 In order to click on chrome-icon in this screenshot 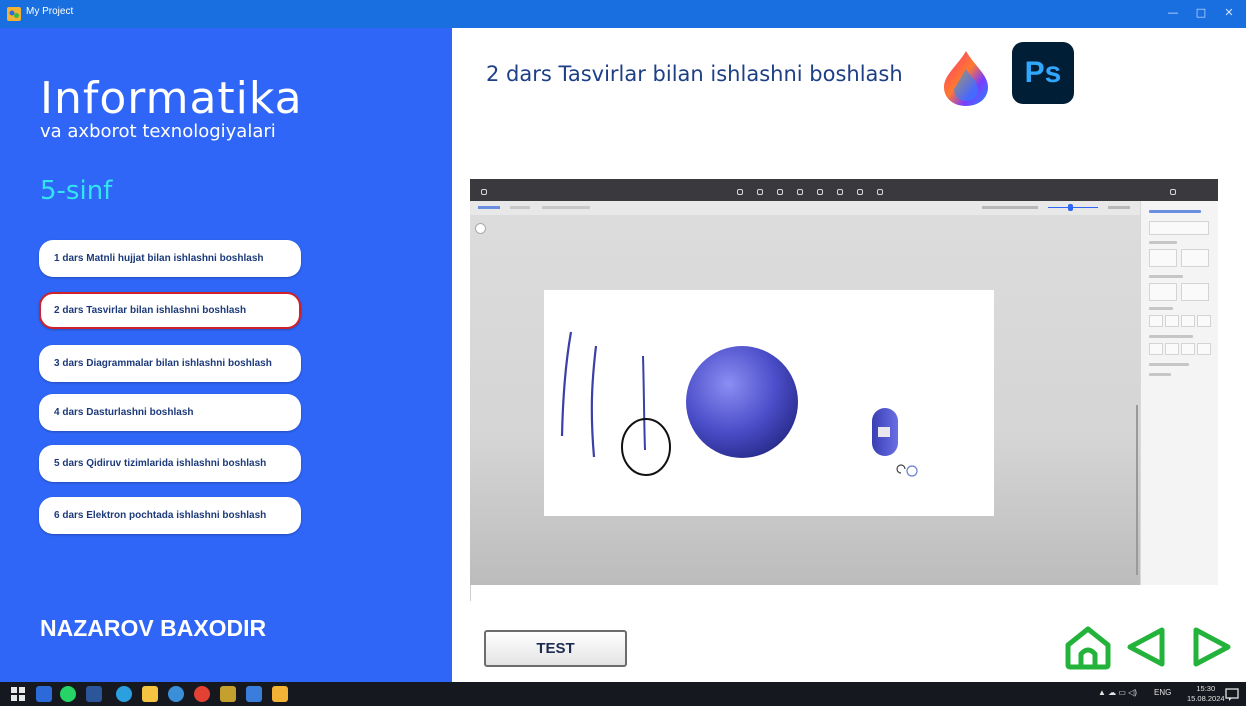, I will do `click(202, 694)`.